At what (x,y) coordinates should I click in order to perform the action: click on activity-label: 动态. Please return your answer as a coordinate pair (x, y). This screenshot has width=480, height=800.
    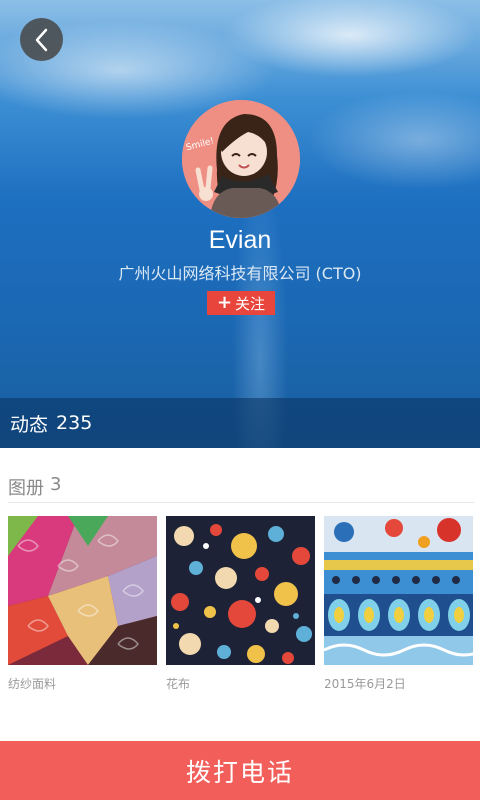
    Looking at the image, I should click on (29, 424).